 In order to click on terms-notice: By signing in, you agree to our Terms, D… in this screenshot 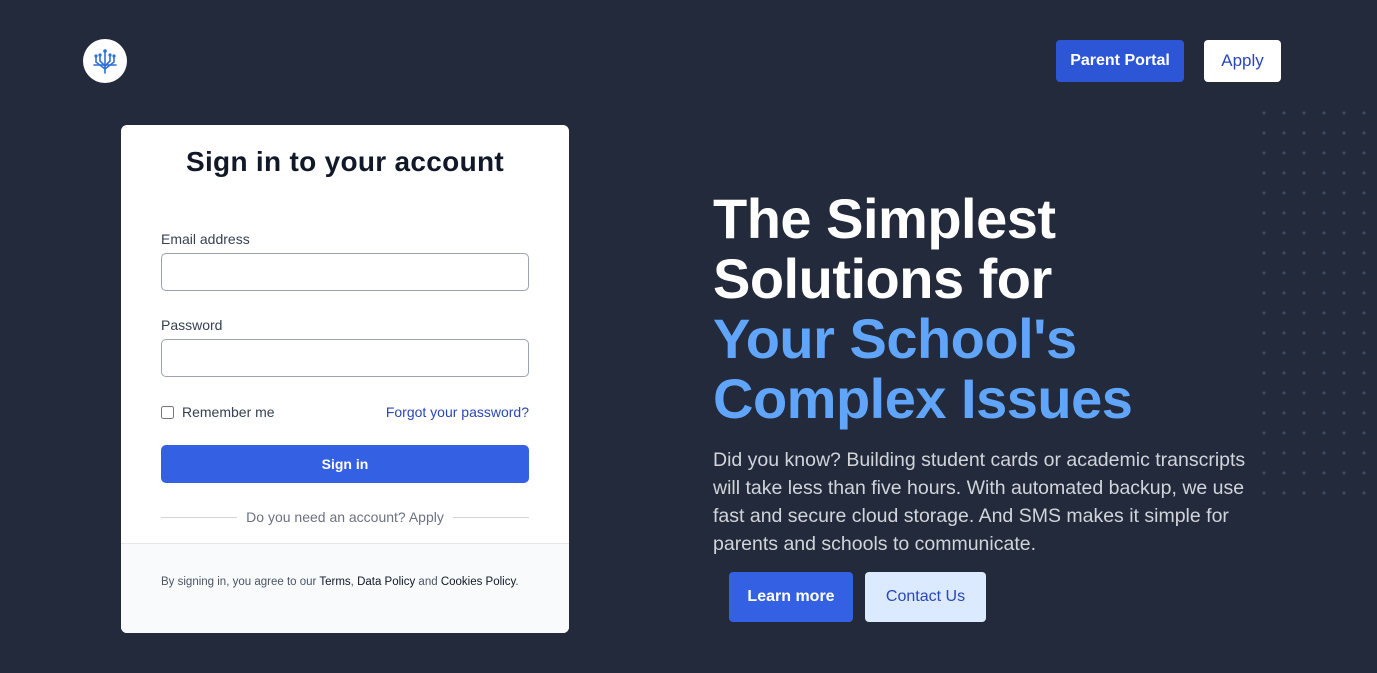, I will do `click(341, 582)`.